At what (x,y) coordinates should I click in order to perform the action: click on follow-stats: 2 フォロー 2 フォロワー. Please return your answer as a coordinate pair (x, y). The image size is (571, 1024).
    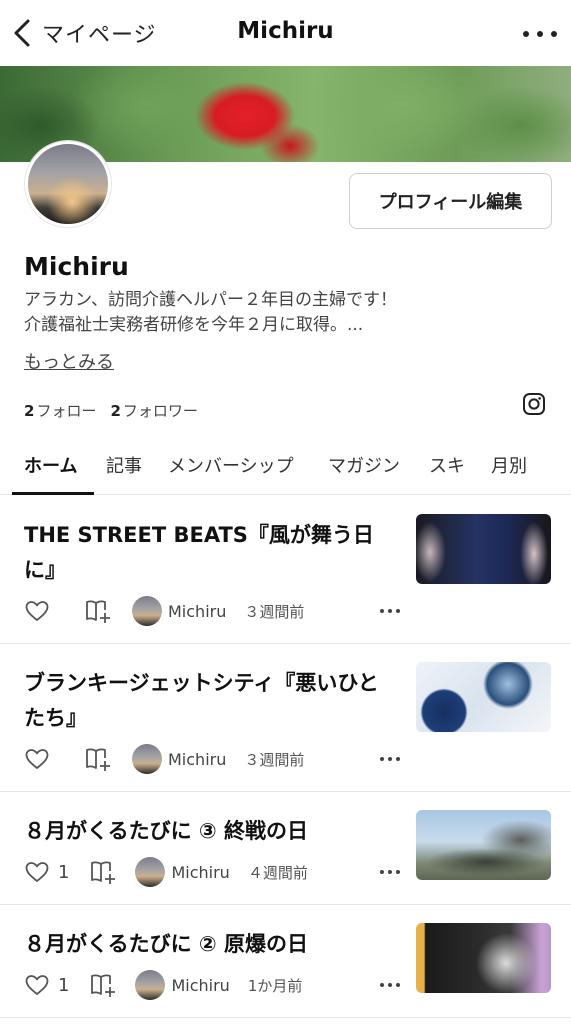
    Looking at the image, I should click on (111, 410).